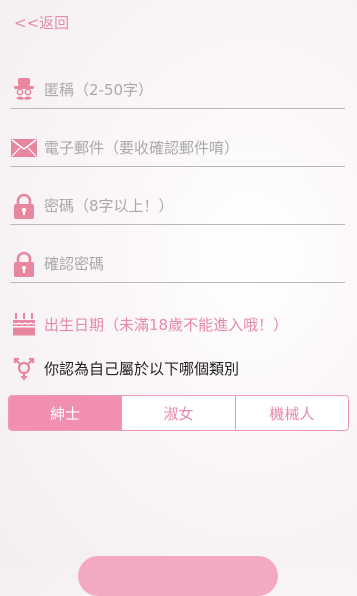 Image resolution: width=357 pixels, height=596 pixels. Describe the element at coordinates (194, 206) in the screenshot. I see `password-input` at that location.